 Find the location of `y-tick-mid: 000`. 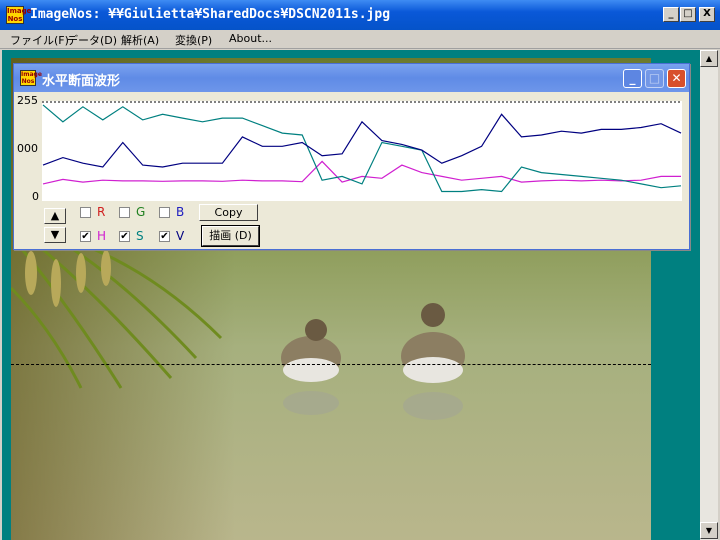

y-tick-mid: 000 is located at coordinates (27, 148).